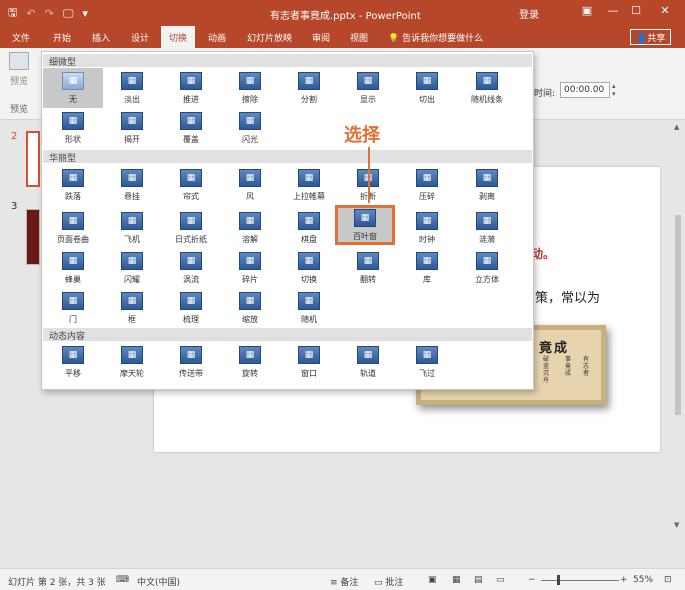 The width and height of the screenshot is (685, 590). I want to click on save-icon: 🖫, so click(12, 13).